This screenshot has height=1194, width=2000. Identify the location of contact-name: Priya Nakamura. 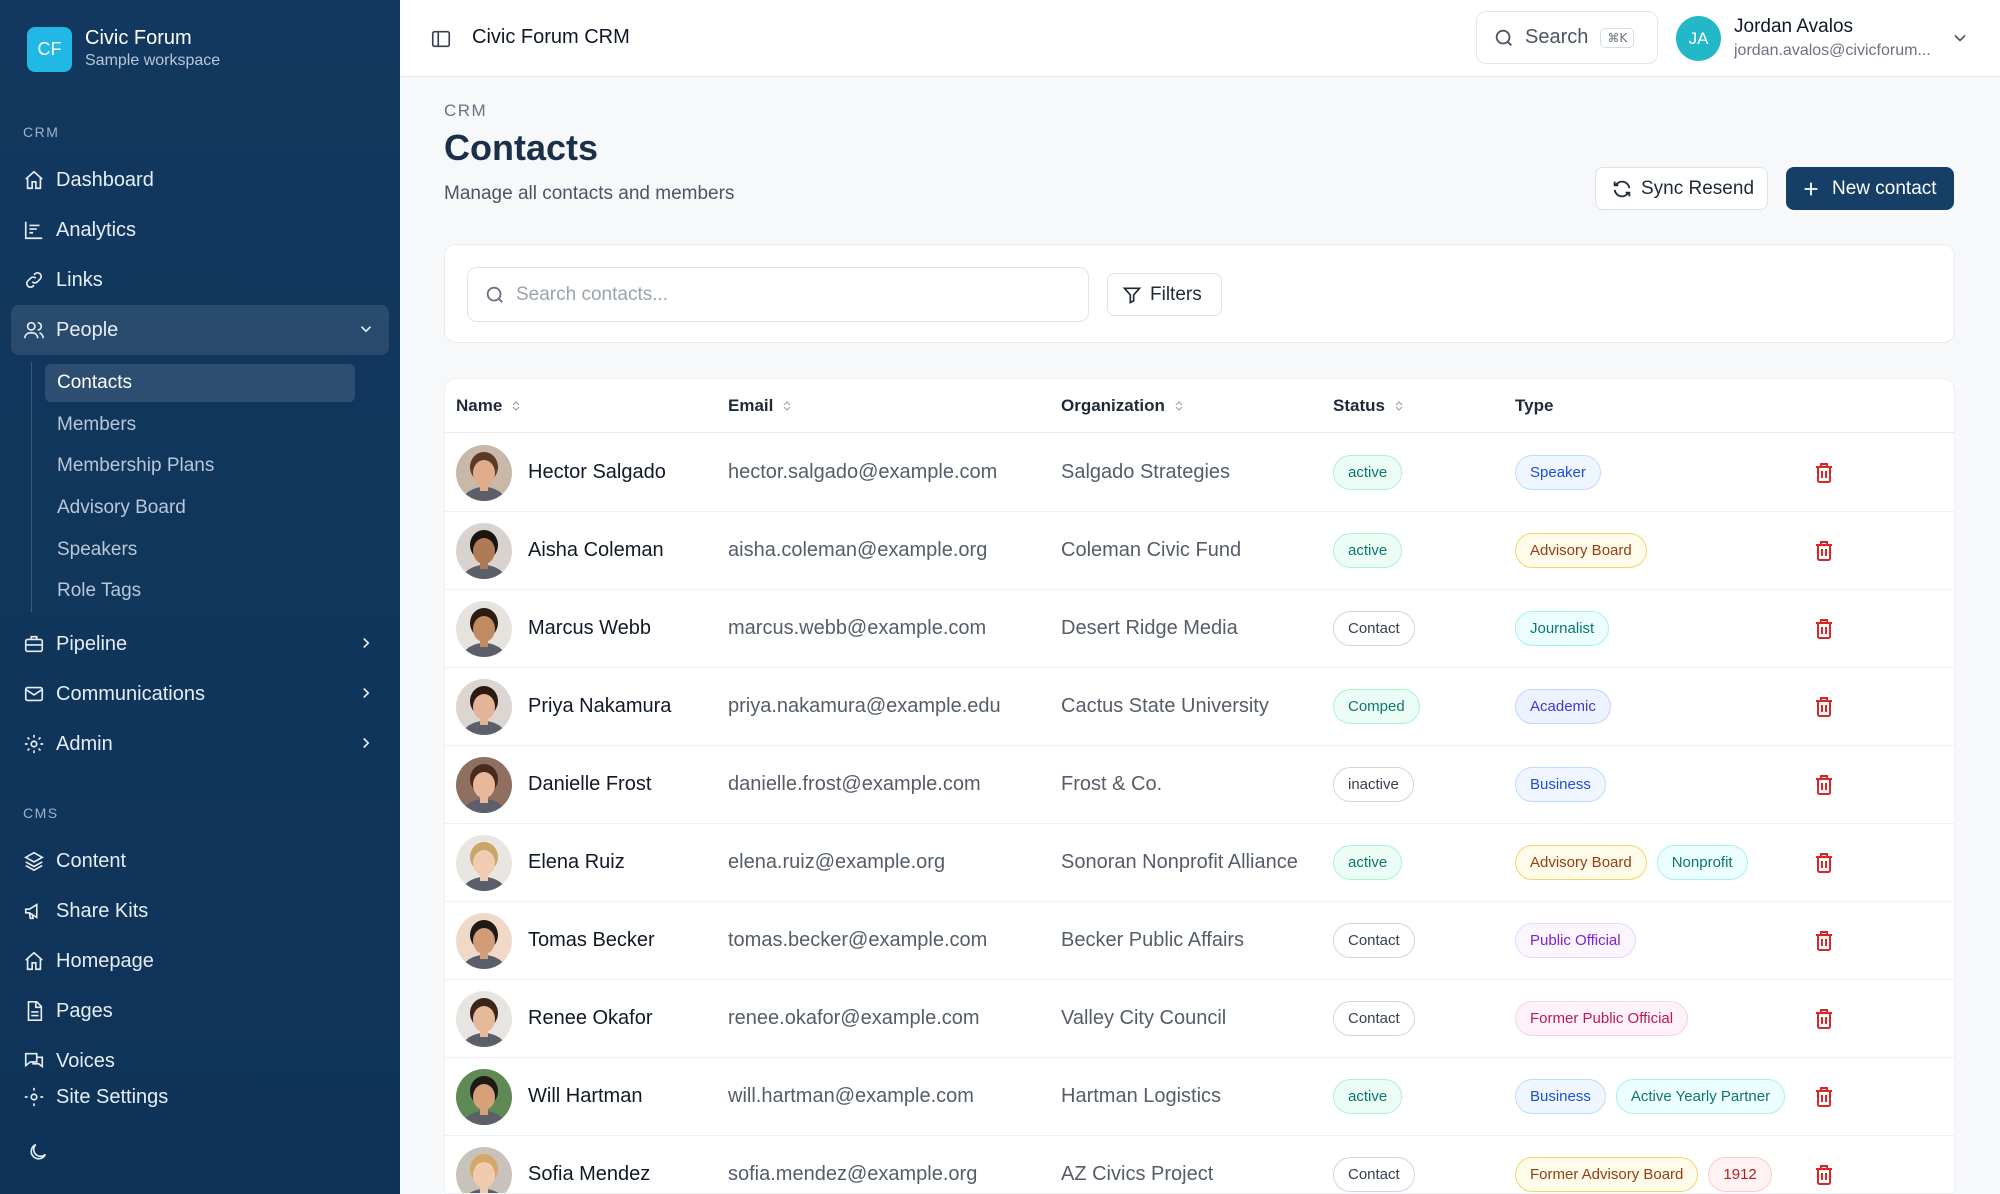
(600, 706).